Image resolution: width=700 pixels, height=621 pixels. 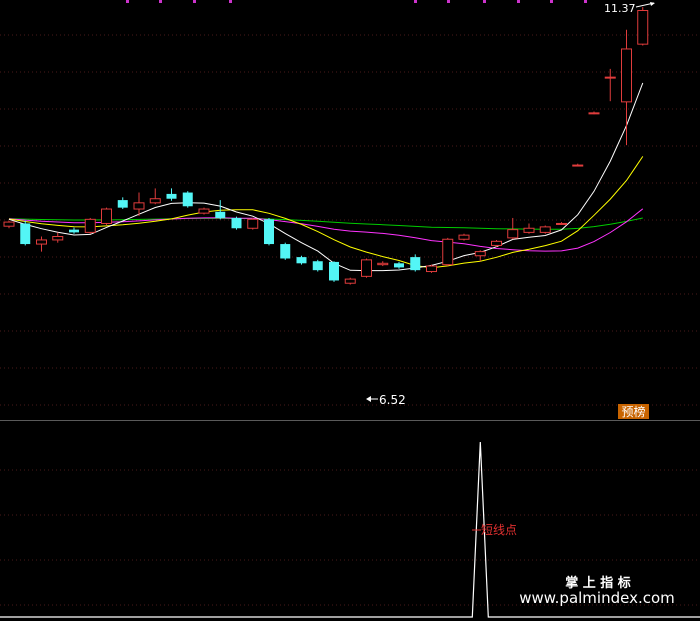 What do you see at coordinates (392, 400) in the screenshot?
I see `low-price-label: 6.52` at bounding box center [392, 400].